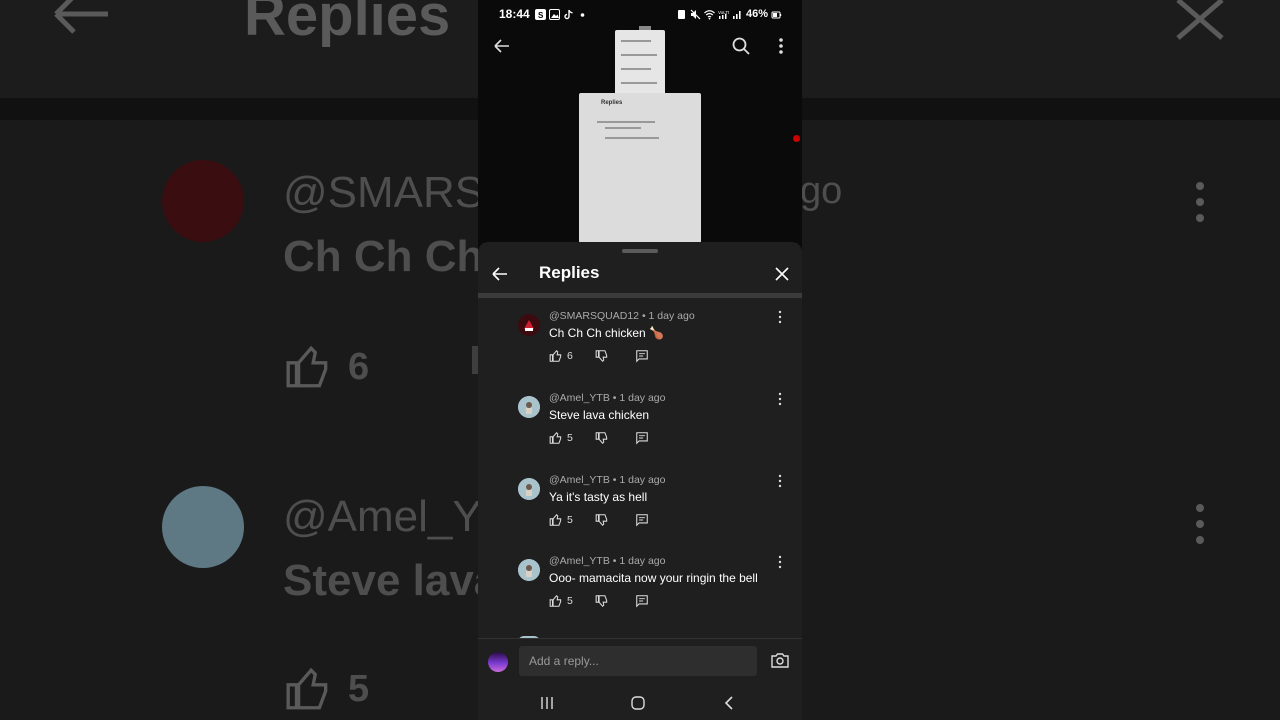 The height and width of the screenshot is (720, 1280). What do you see at coordinates (359, 367) in the screenshot?
I see `bg-like-count: 6` at bounding box center [359, 367].